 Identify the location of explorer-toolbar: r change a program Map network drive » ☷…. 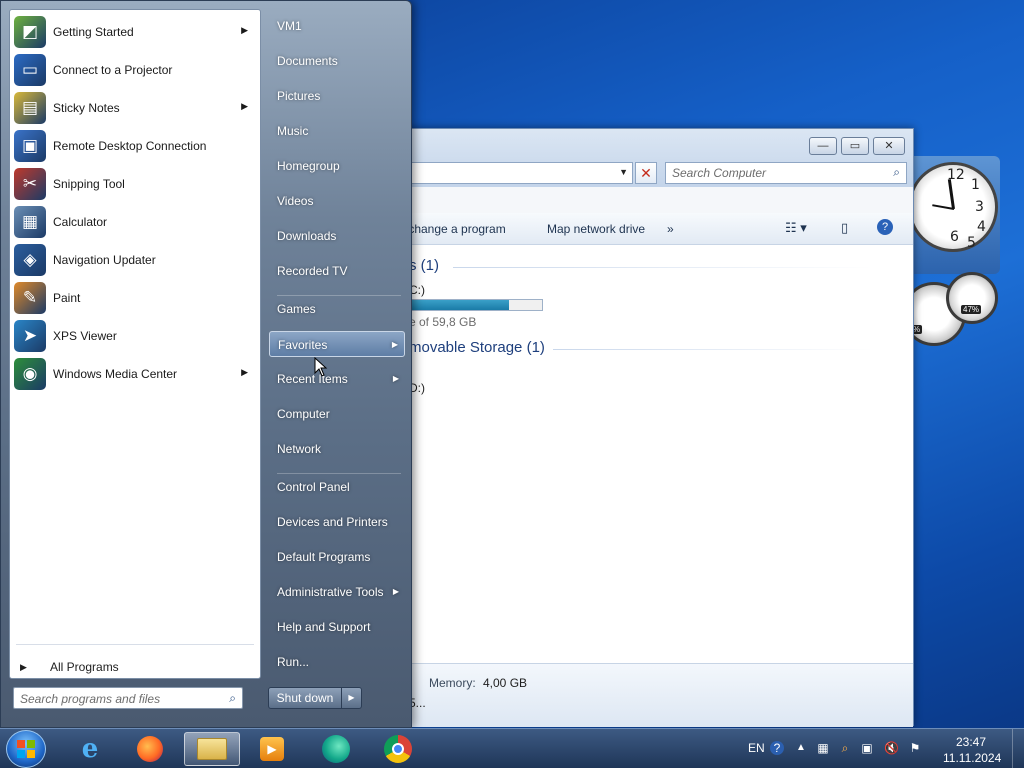
(653, 229).